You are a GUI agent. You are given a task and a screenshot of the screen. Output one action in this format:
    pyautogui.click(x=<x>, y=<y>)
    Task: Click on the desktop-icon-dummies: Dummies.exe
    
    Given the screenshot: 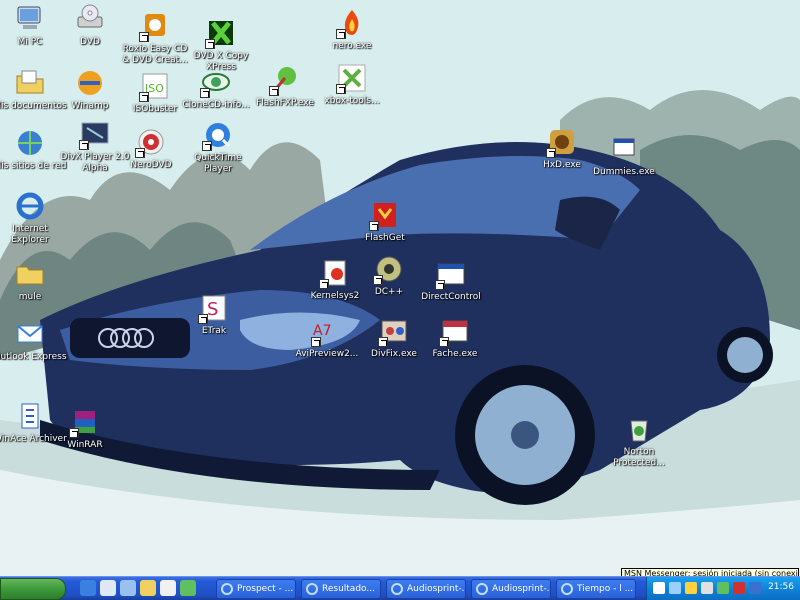 What is the action you would take?
    pyautogui.click(x=624, y=155)
    